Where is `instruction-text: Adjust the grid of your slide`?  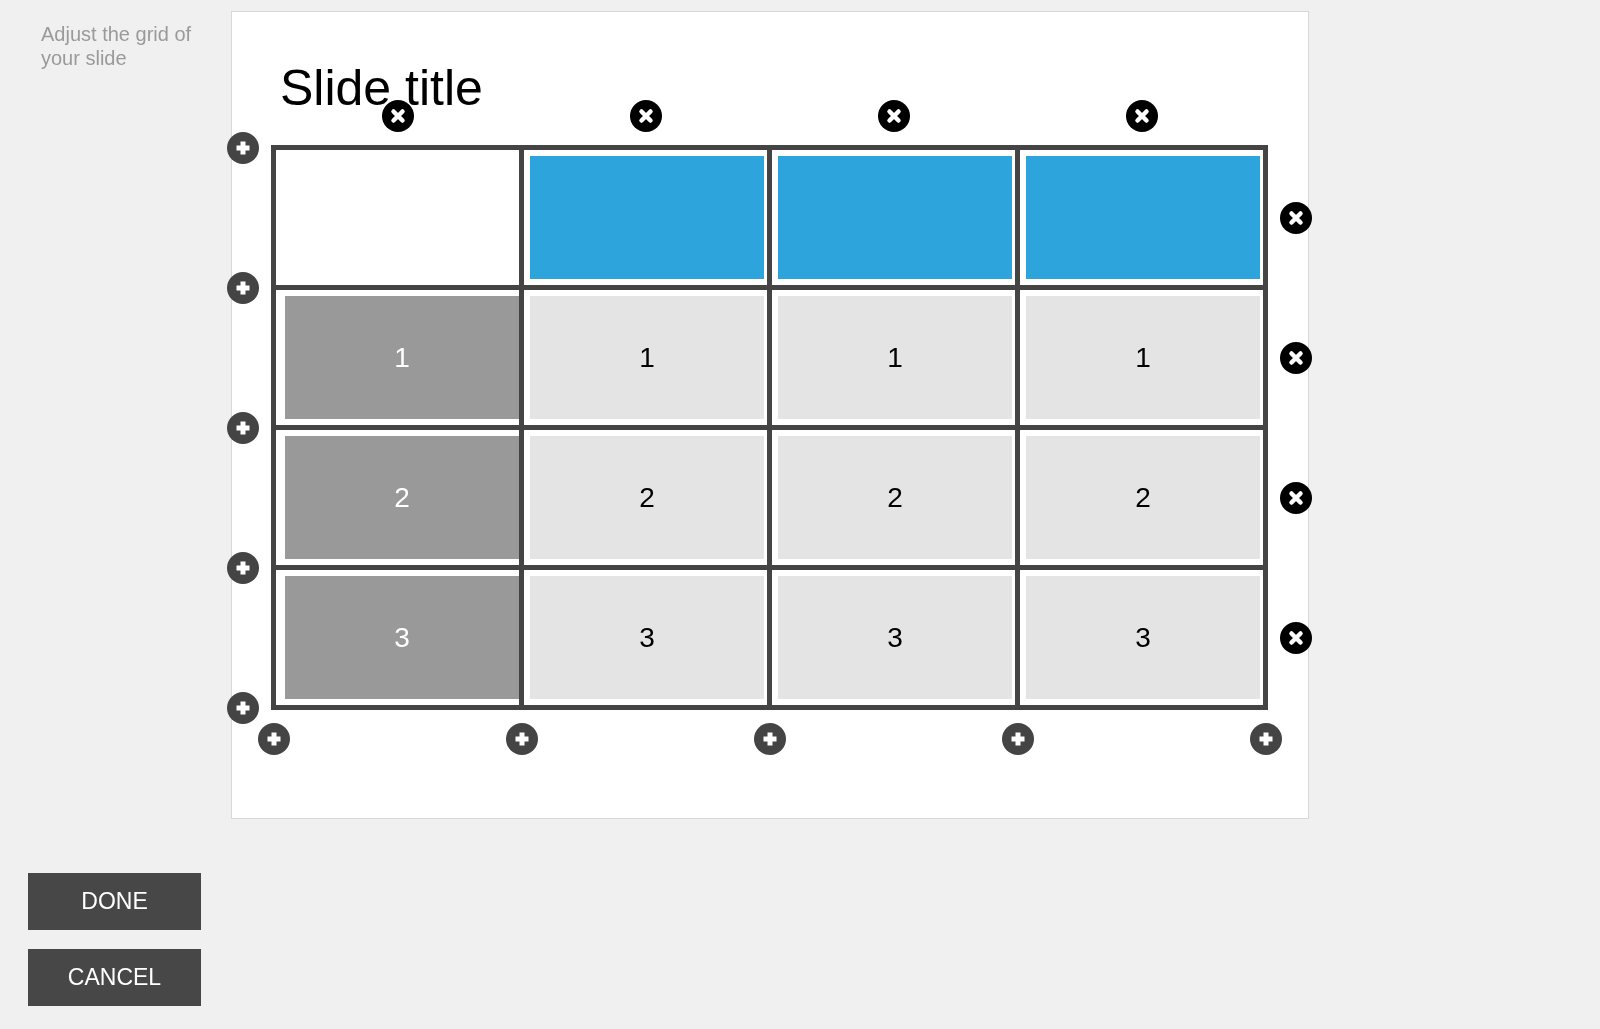 instruction-text: Adjust the grid of your slide is located at coordinates (117, 46).